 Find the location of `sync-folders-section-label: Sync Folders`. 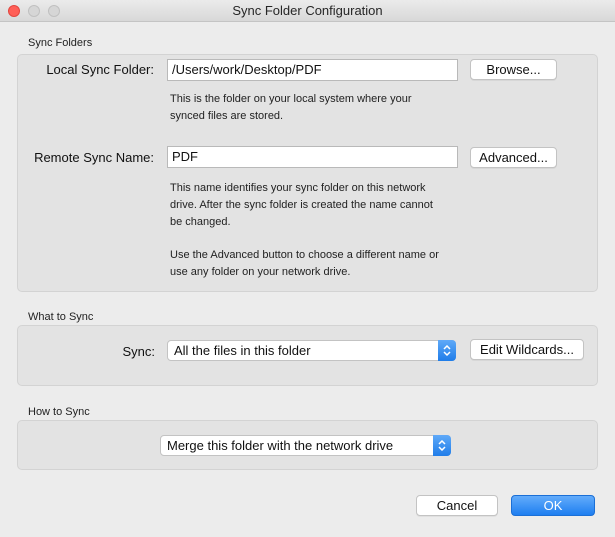

sync-folders-section-label: Sync Folders is located at coordinates (60, 43).